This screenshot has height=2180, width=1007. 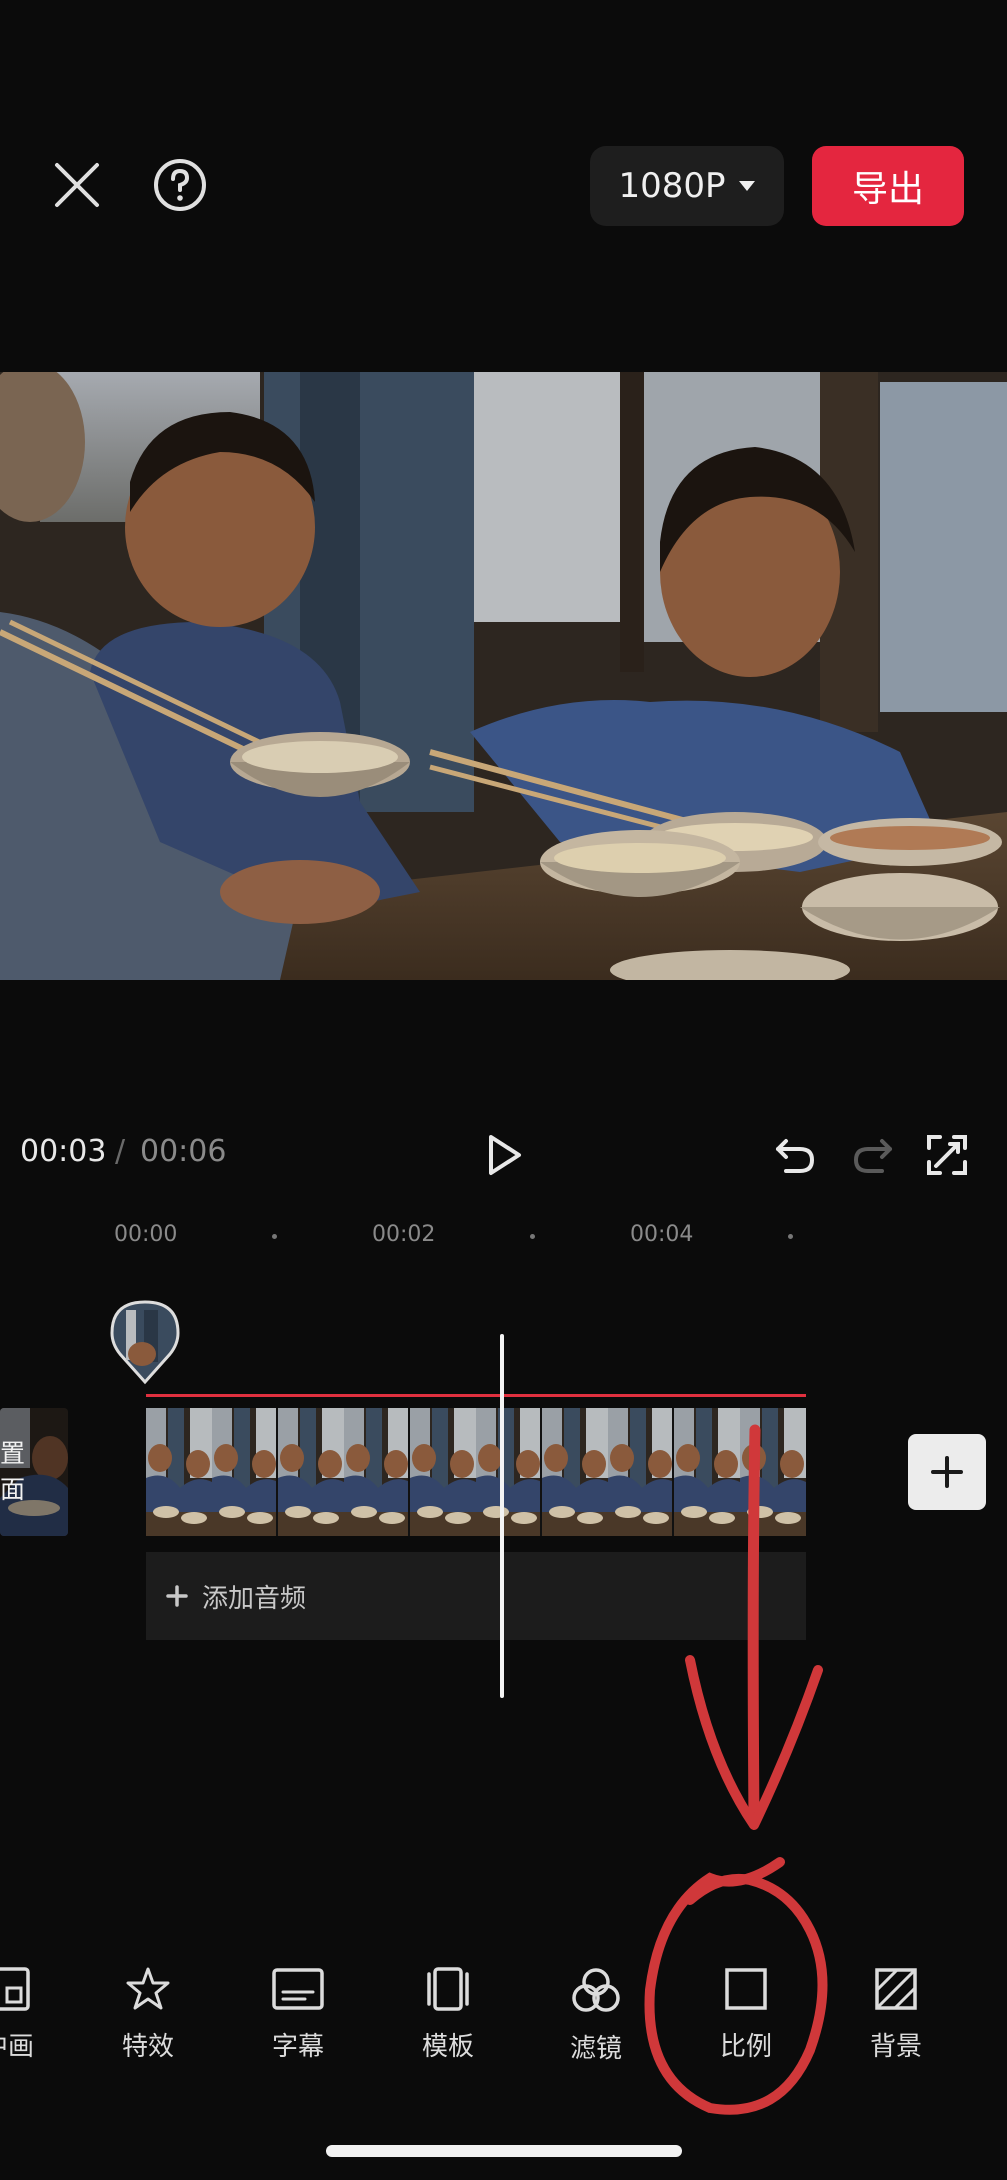 I want to click on add-audio-label: 添加音频, so click(x=254, y=1598).